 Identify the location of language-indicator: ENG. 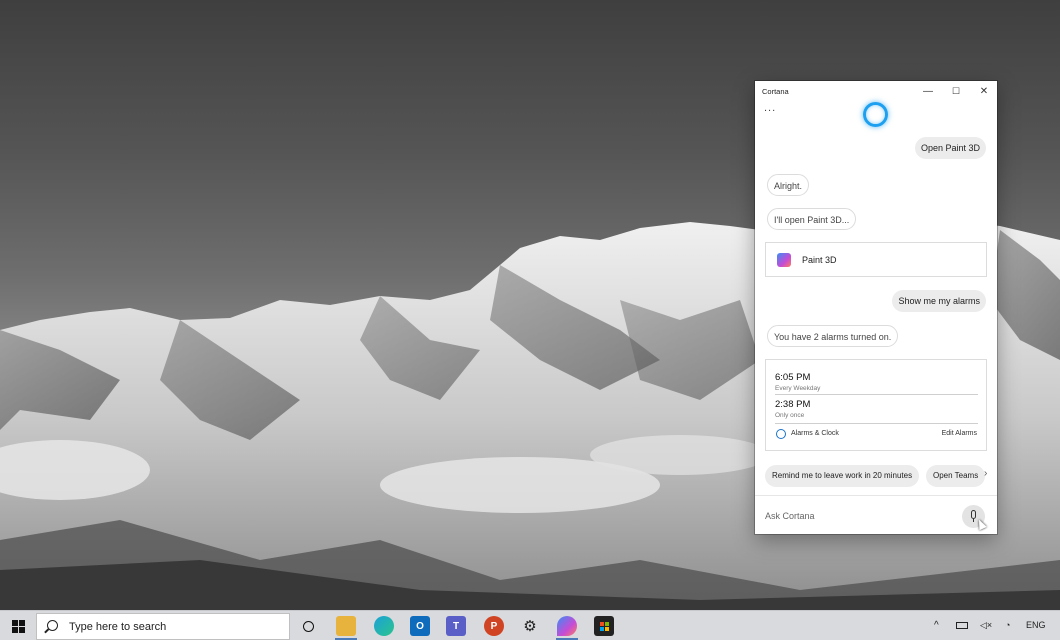
(1036, 625).